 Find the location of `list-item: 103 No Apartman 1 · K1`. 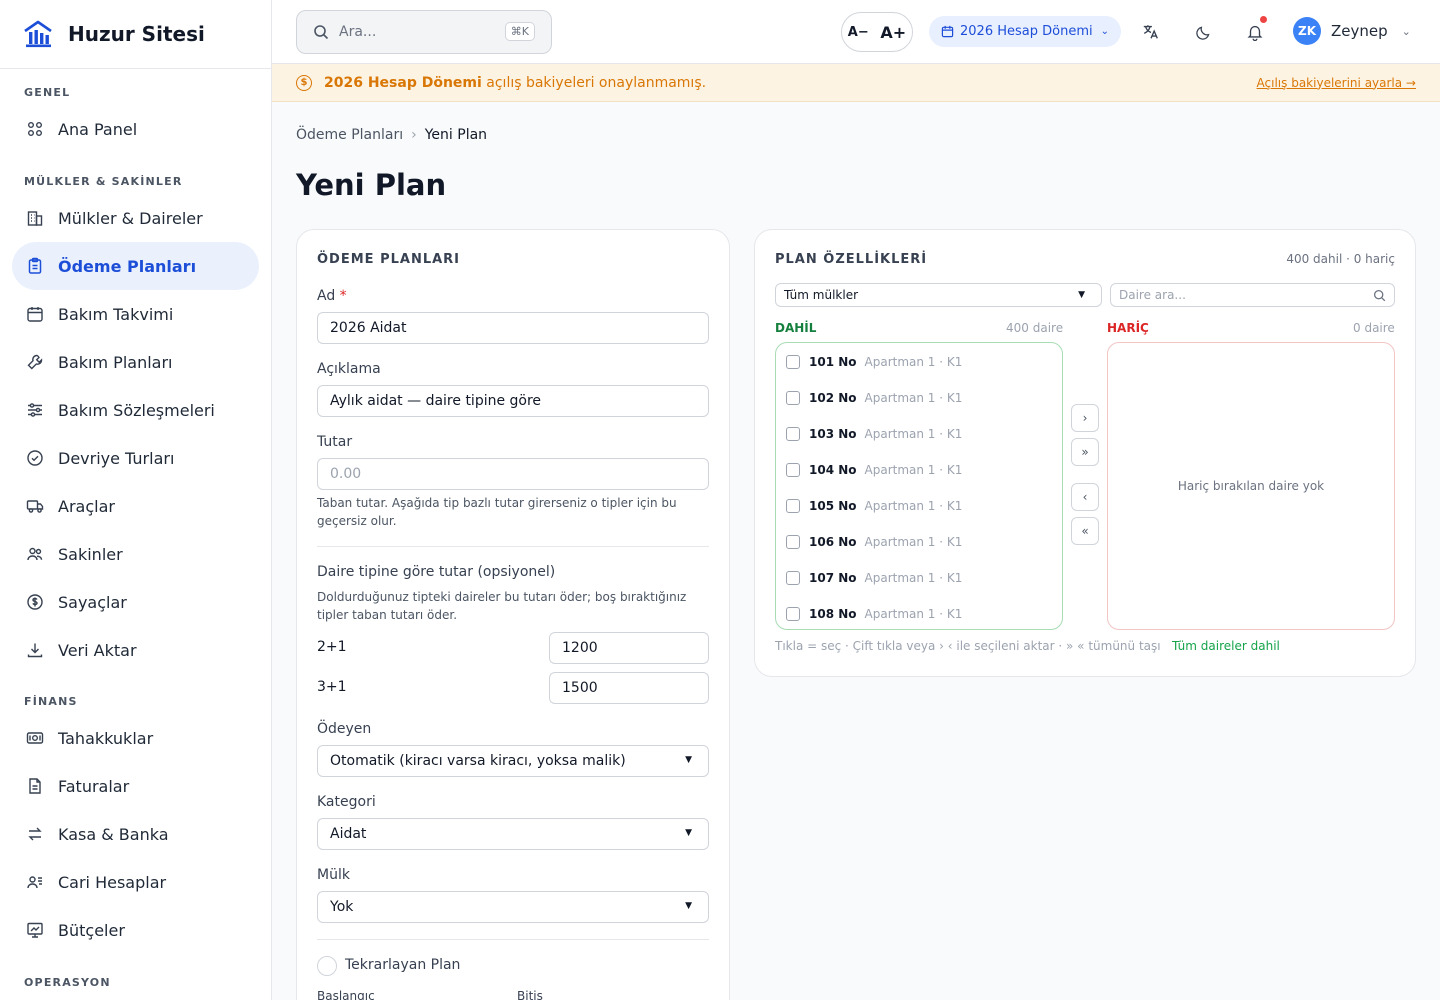

list-item: 103 No Apartman 1 · K1 is located at coordinates (874, 434).